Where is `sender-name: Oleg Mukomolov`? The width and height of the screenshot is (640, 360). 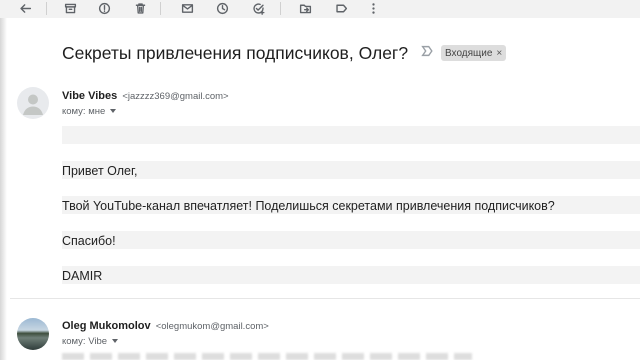 sender-name: Oleg Mukomolov is located at coordinates (106, 326).